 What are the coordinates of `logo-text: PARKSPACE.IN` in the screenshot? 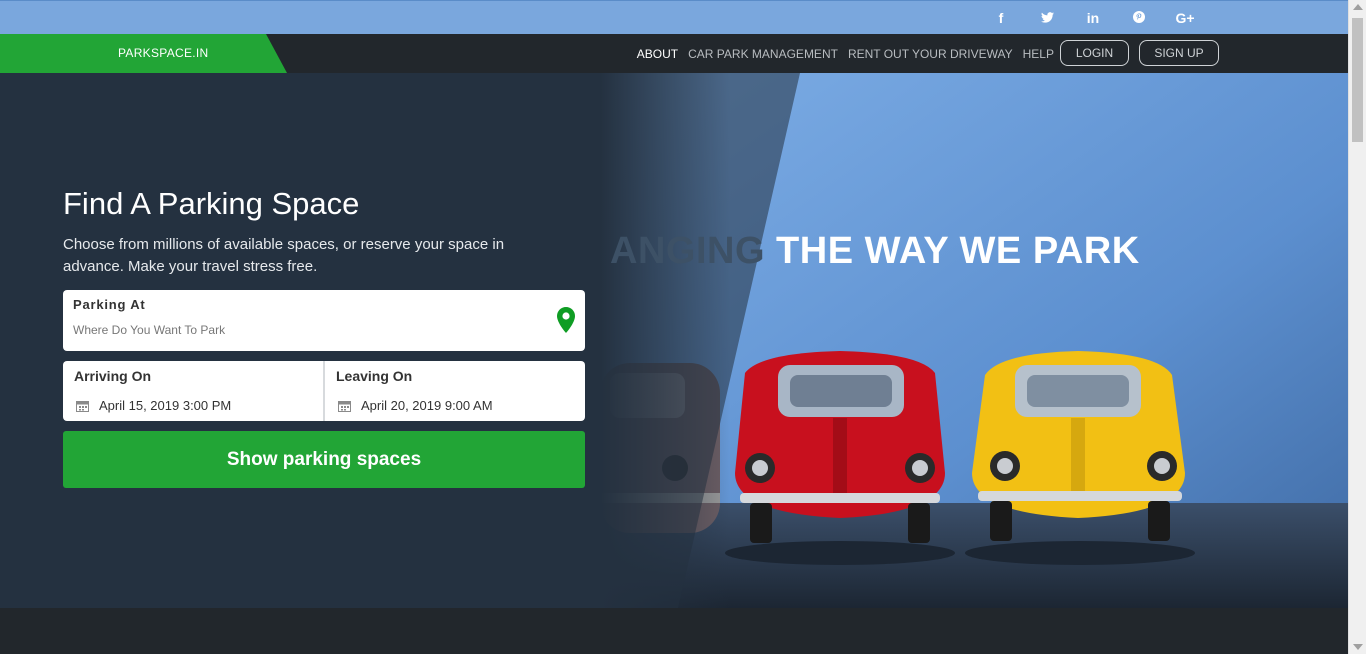 It's located at (163, 53).